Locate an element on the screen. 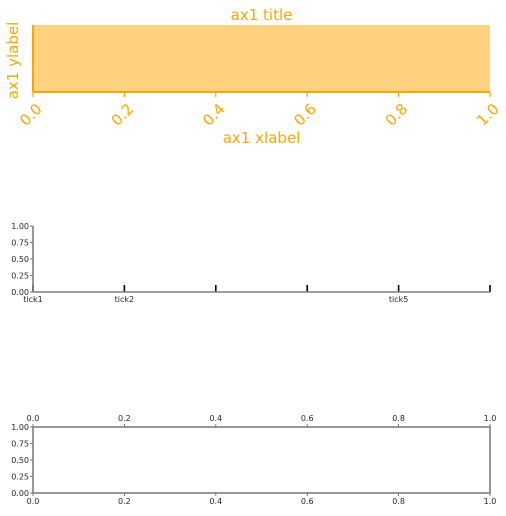 Image resolution: width=506 pixels, height=516 pixels. ax1-x-tick-label: 0.4 is located at coordinates (214, 115).